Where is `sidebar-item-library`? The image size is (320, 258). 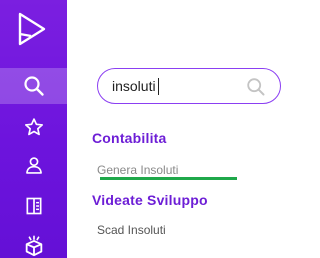 sidebar-item-library is located at coordinates (33, 206).